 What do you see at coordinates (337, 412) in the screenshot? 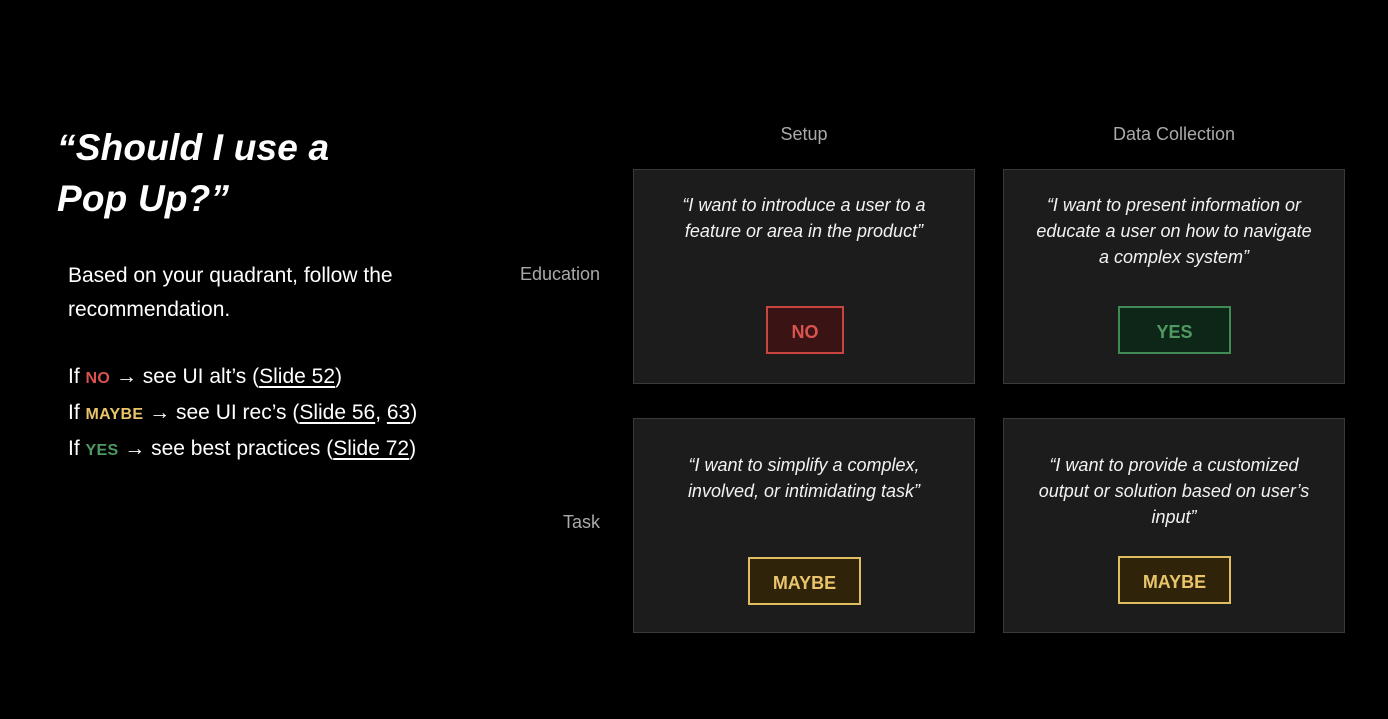
I see `link-slide-56: Slide 56` at bounding box center [337, 412].